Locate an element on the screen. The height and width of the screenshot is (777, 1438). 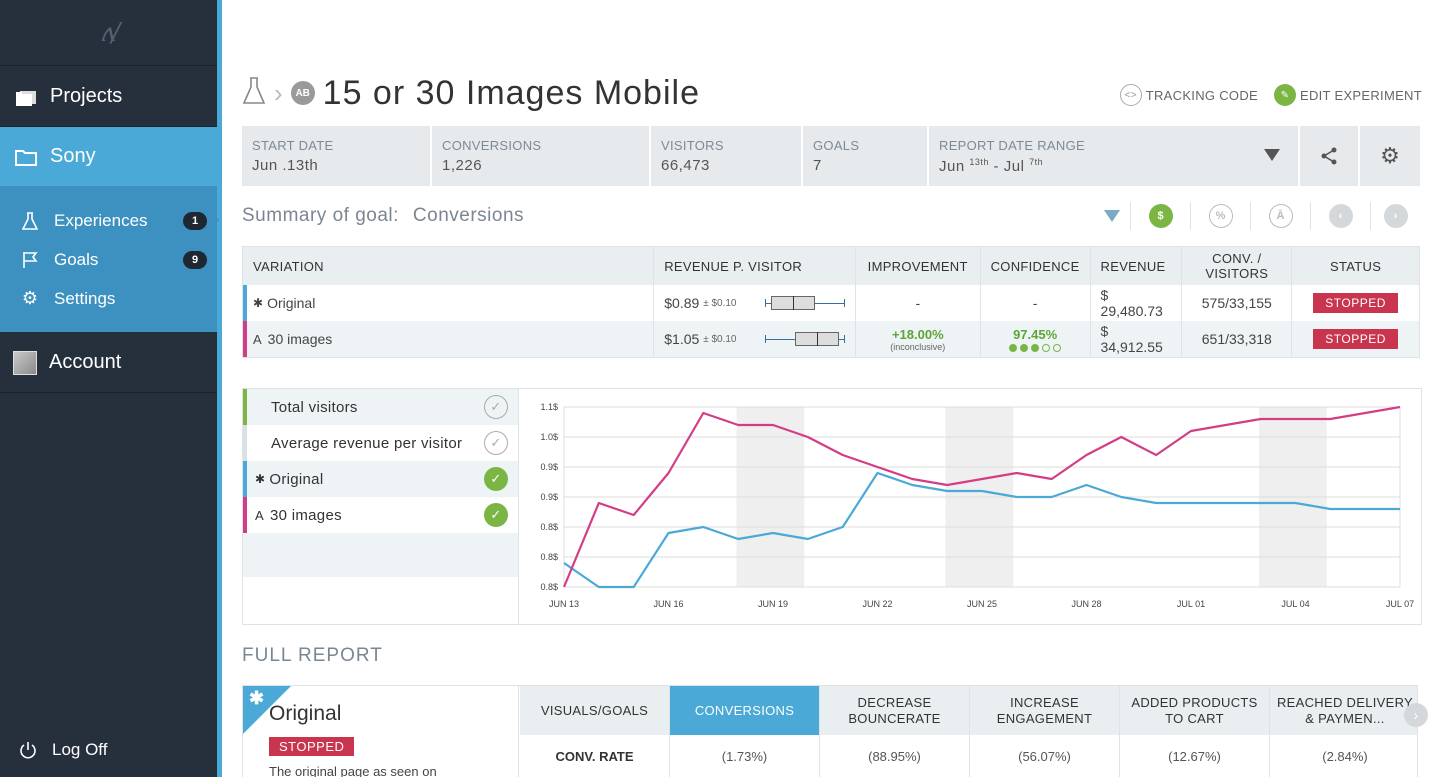
sidebar-item-goals: Goals 9 is located at coordinates (108, 259).